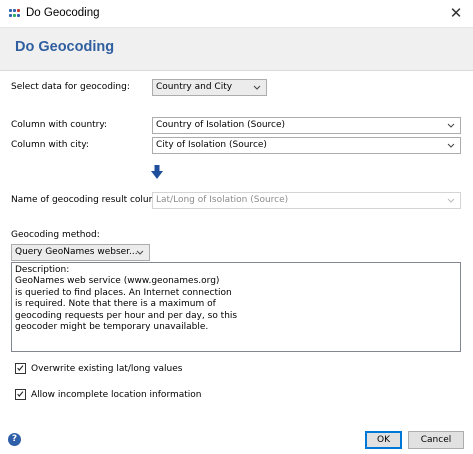  Describe the element at coordinates (383, 440) in the screenshot. I see `ok-button: OK` at that location.